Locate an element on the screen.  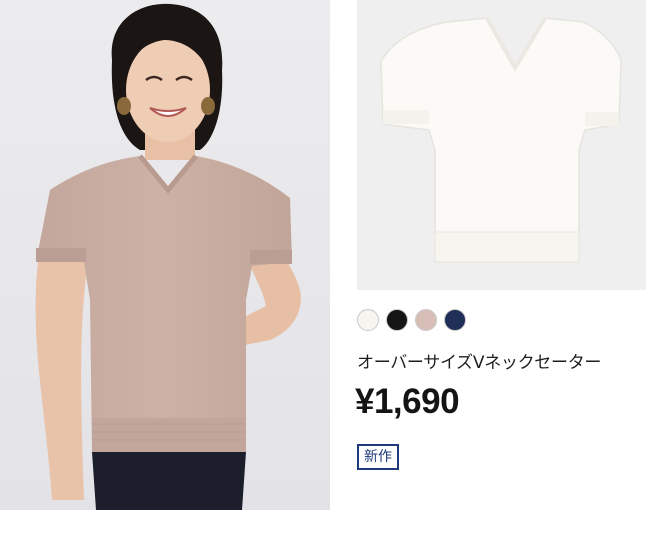
swatch-black is located at coordinates (397, 320).